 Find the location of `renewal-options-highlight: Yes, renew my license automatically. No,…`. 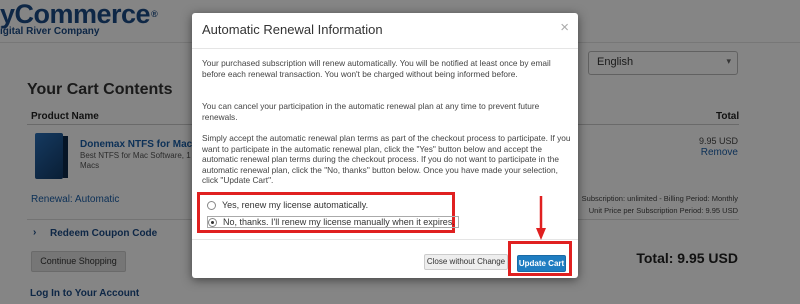

renewal-options-highlight: Yes, renew my license automatically. No,… is located at coordinates (328, 212).